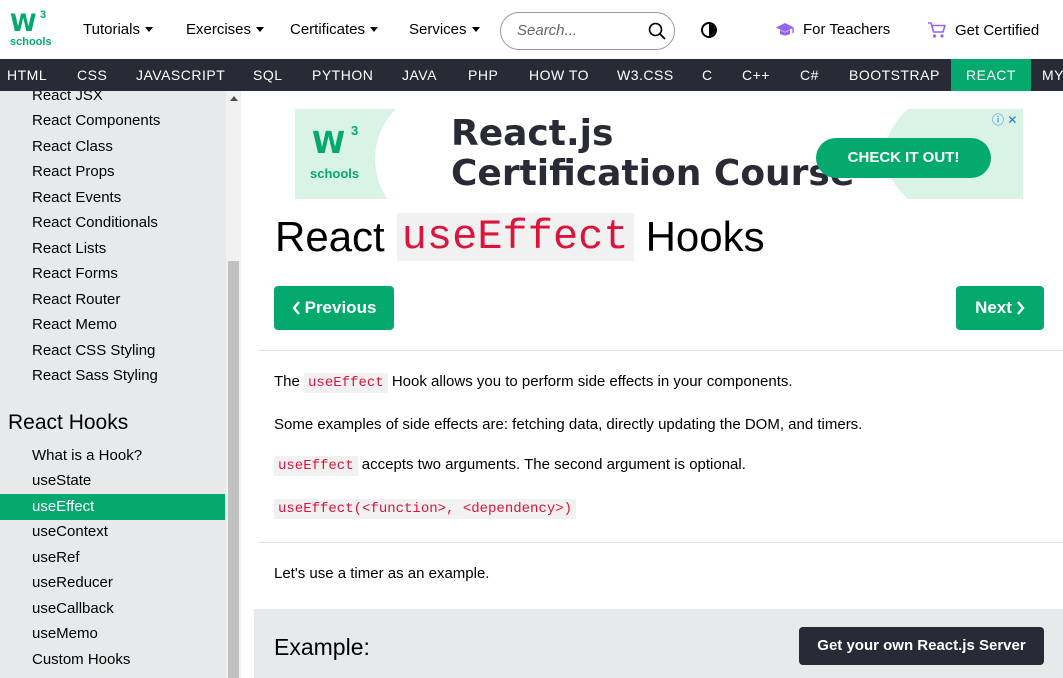  I want to click on sidebar-item-react-router: React Router, so click(76, 299).